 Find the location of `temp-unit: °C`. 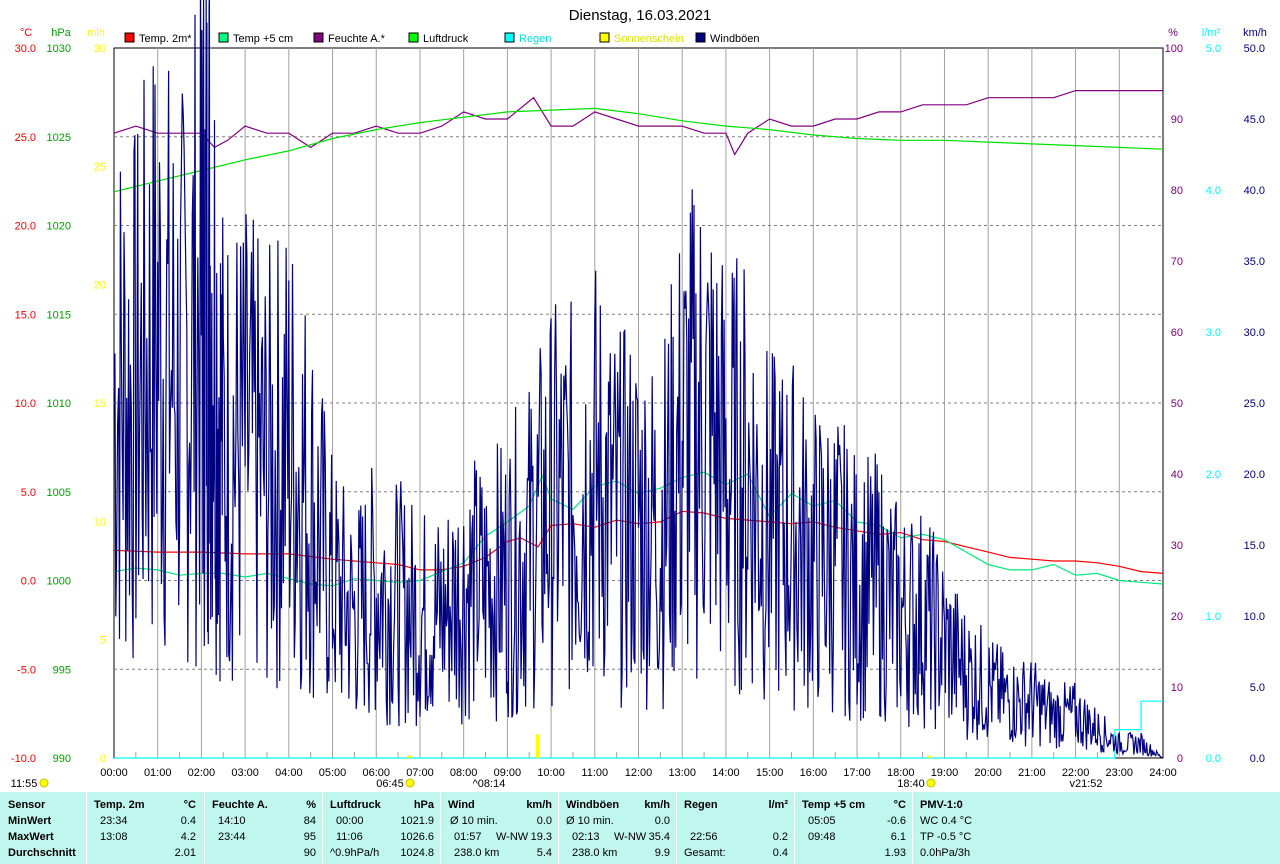

temp-unit: °C is located at coordinates (189, 805).